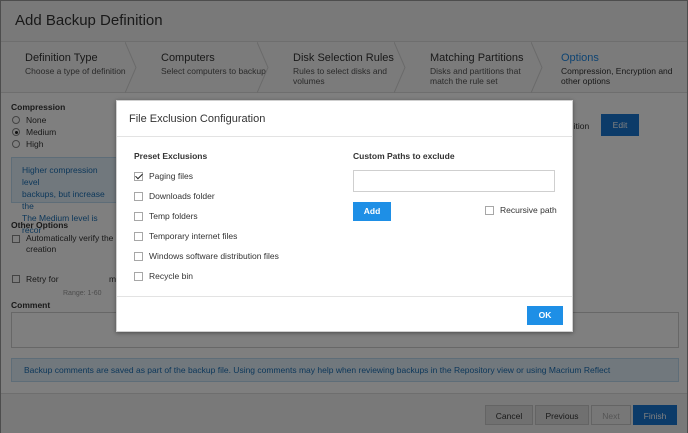 The image size is (688, 433). I want to click on temp-folders-checkbox, so click(138, 216).